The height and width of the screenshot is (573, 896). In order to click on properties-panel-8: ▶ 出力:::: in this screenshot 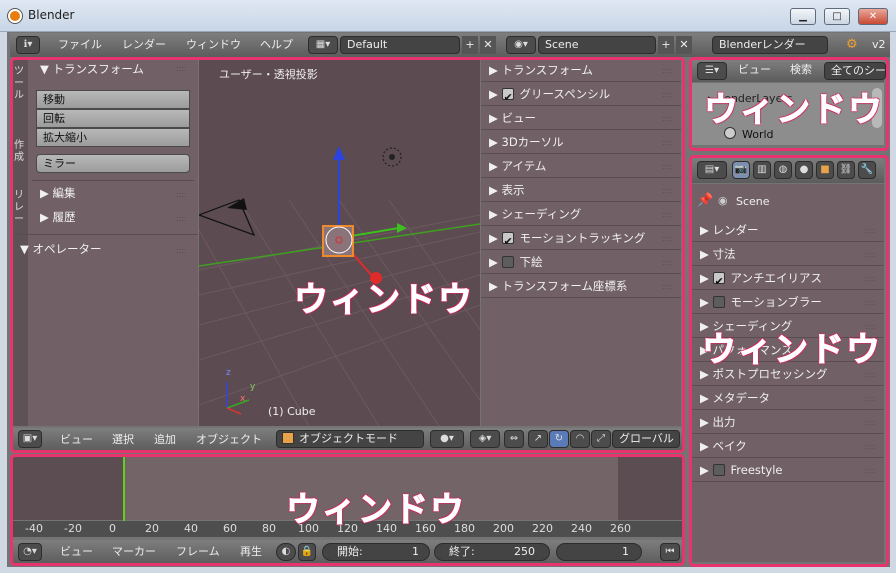, I will do `click(788, 422)`.